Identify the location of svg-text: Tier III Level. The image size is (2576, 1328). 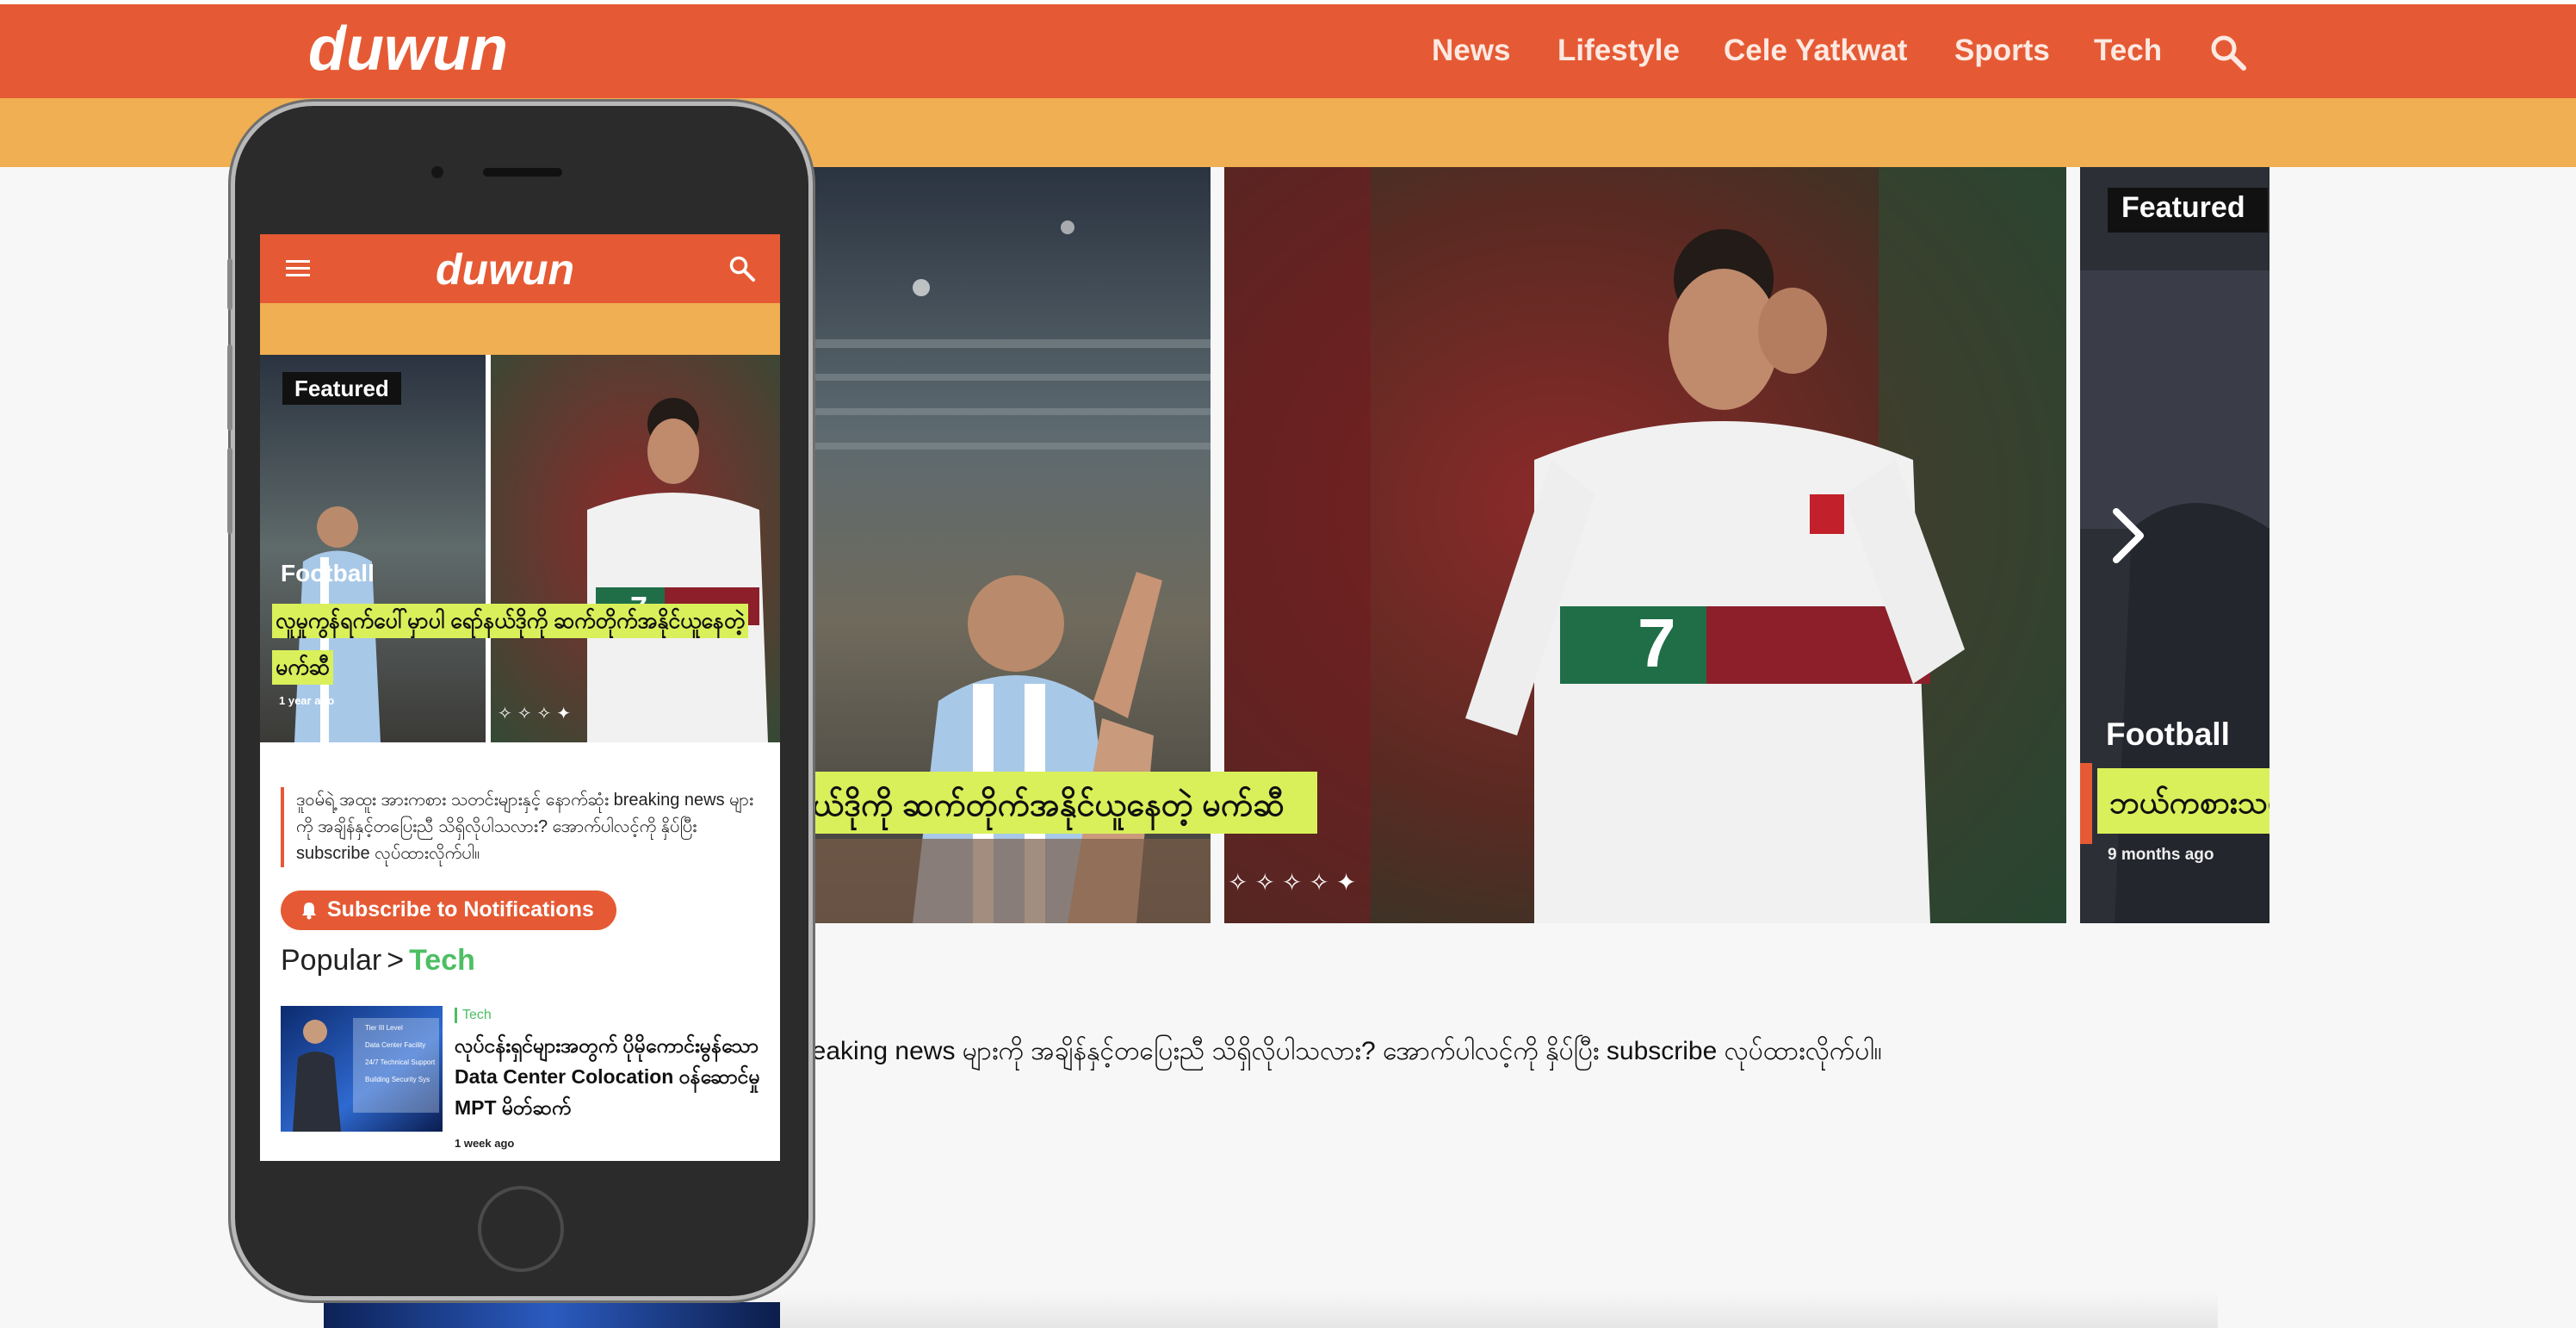
(384, 1028).